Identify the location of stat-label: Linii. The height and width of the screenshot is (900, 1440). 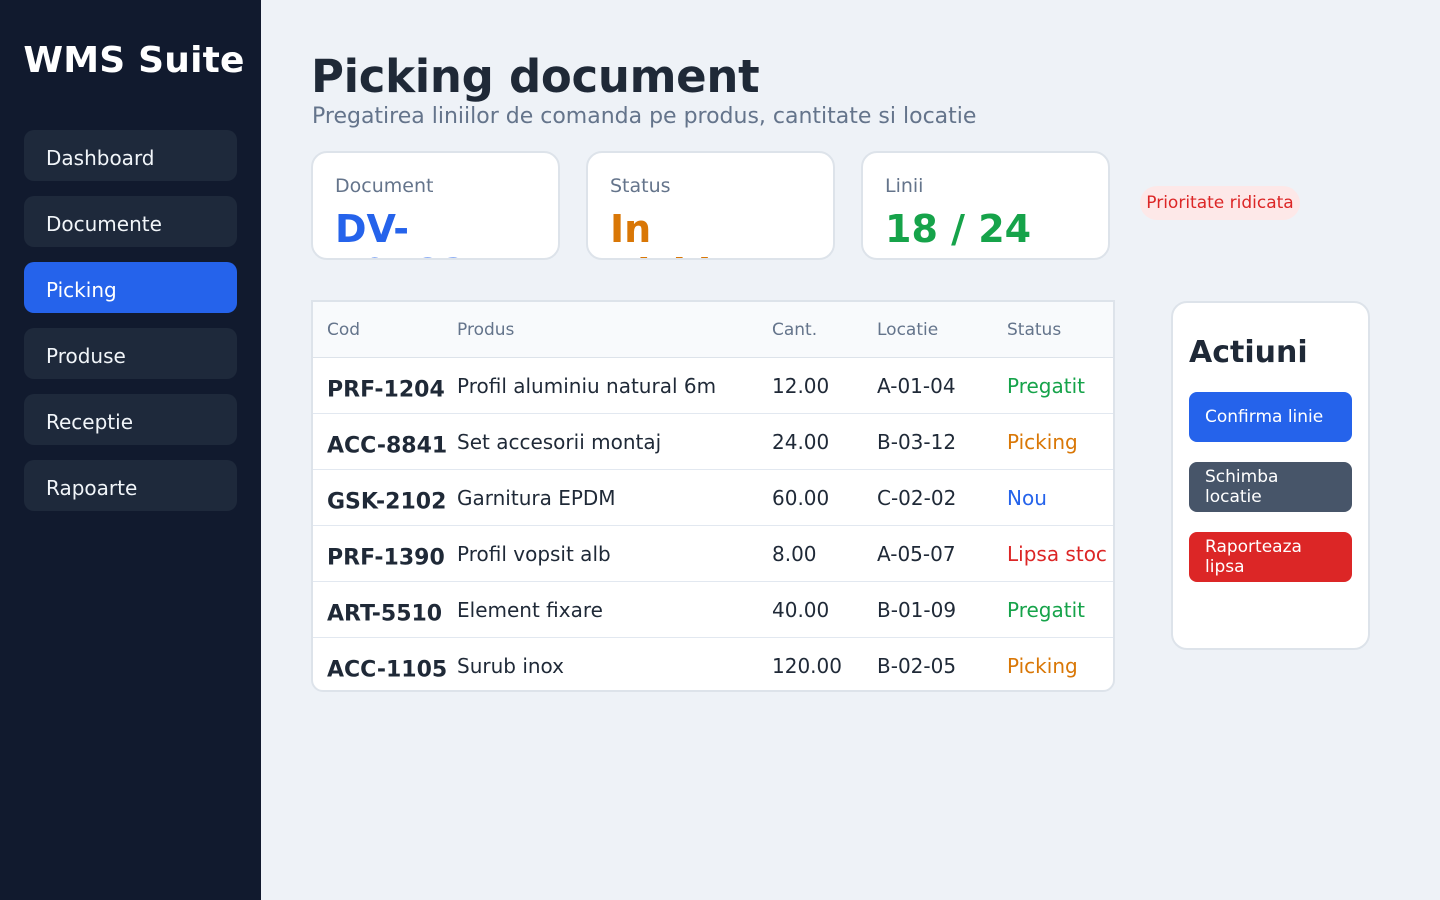
(904, 186).